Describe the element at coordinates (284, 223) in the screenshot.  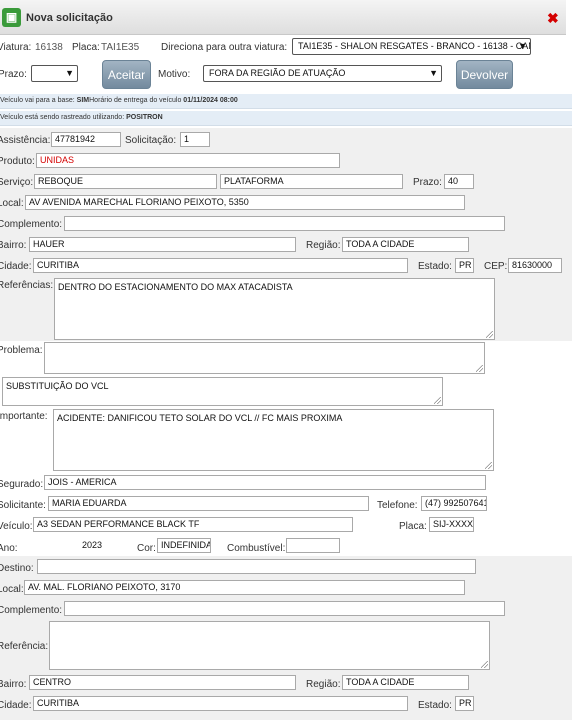
I see `complemento-input` at that location.